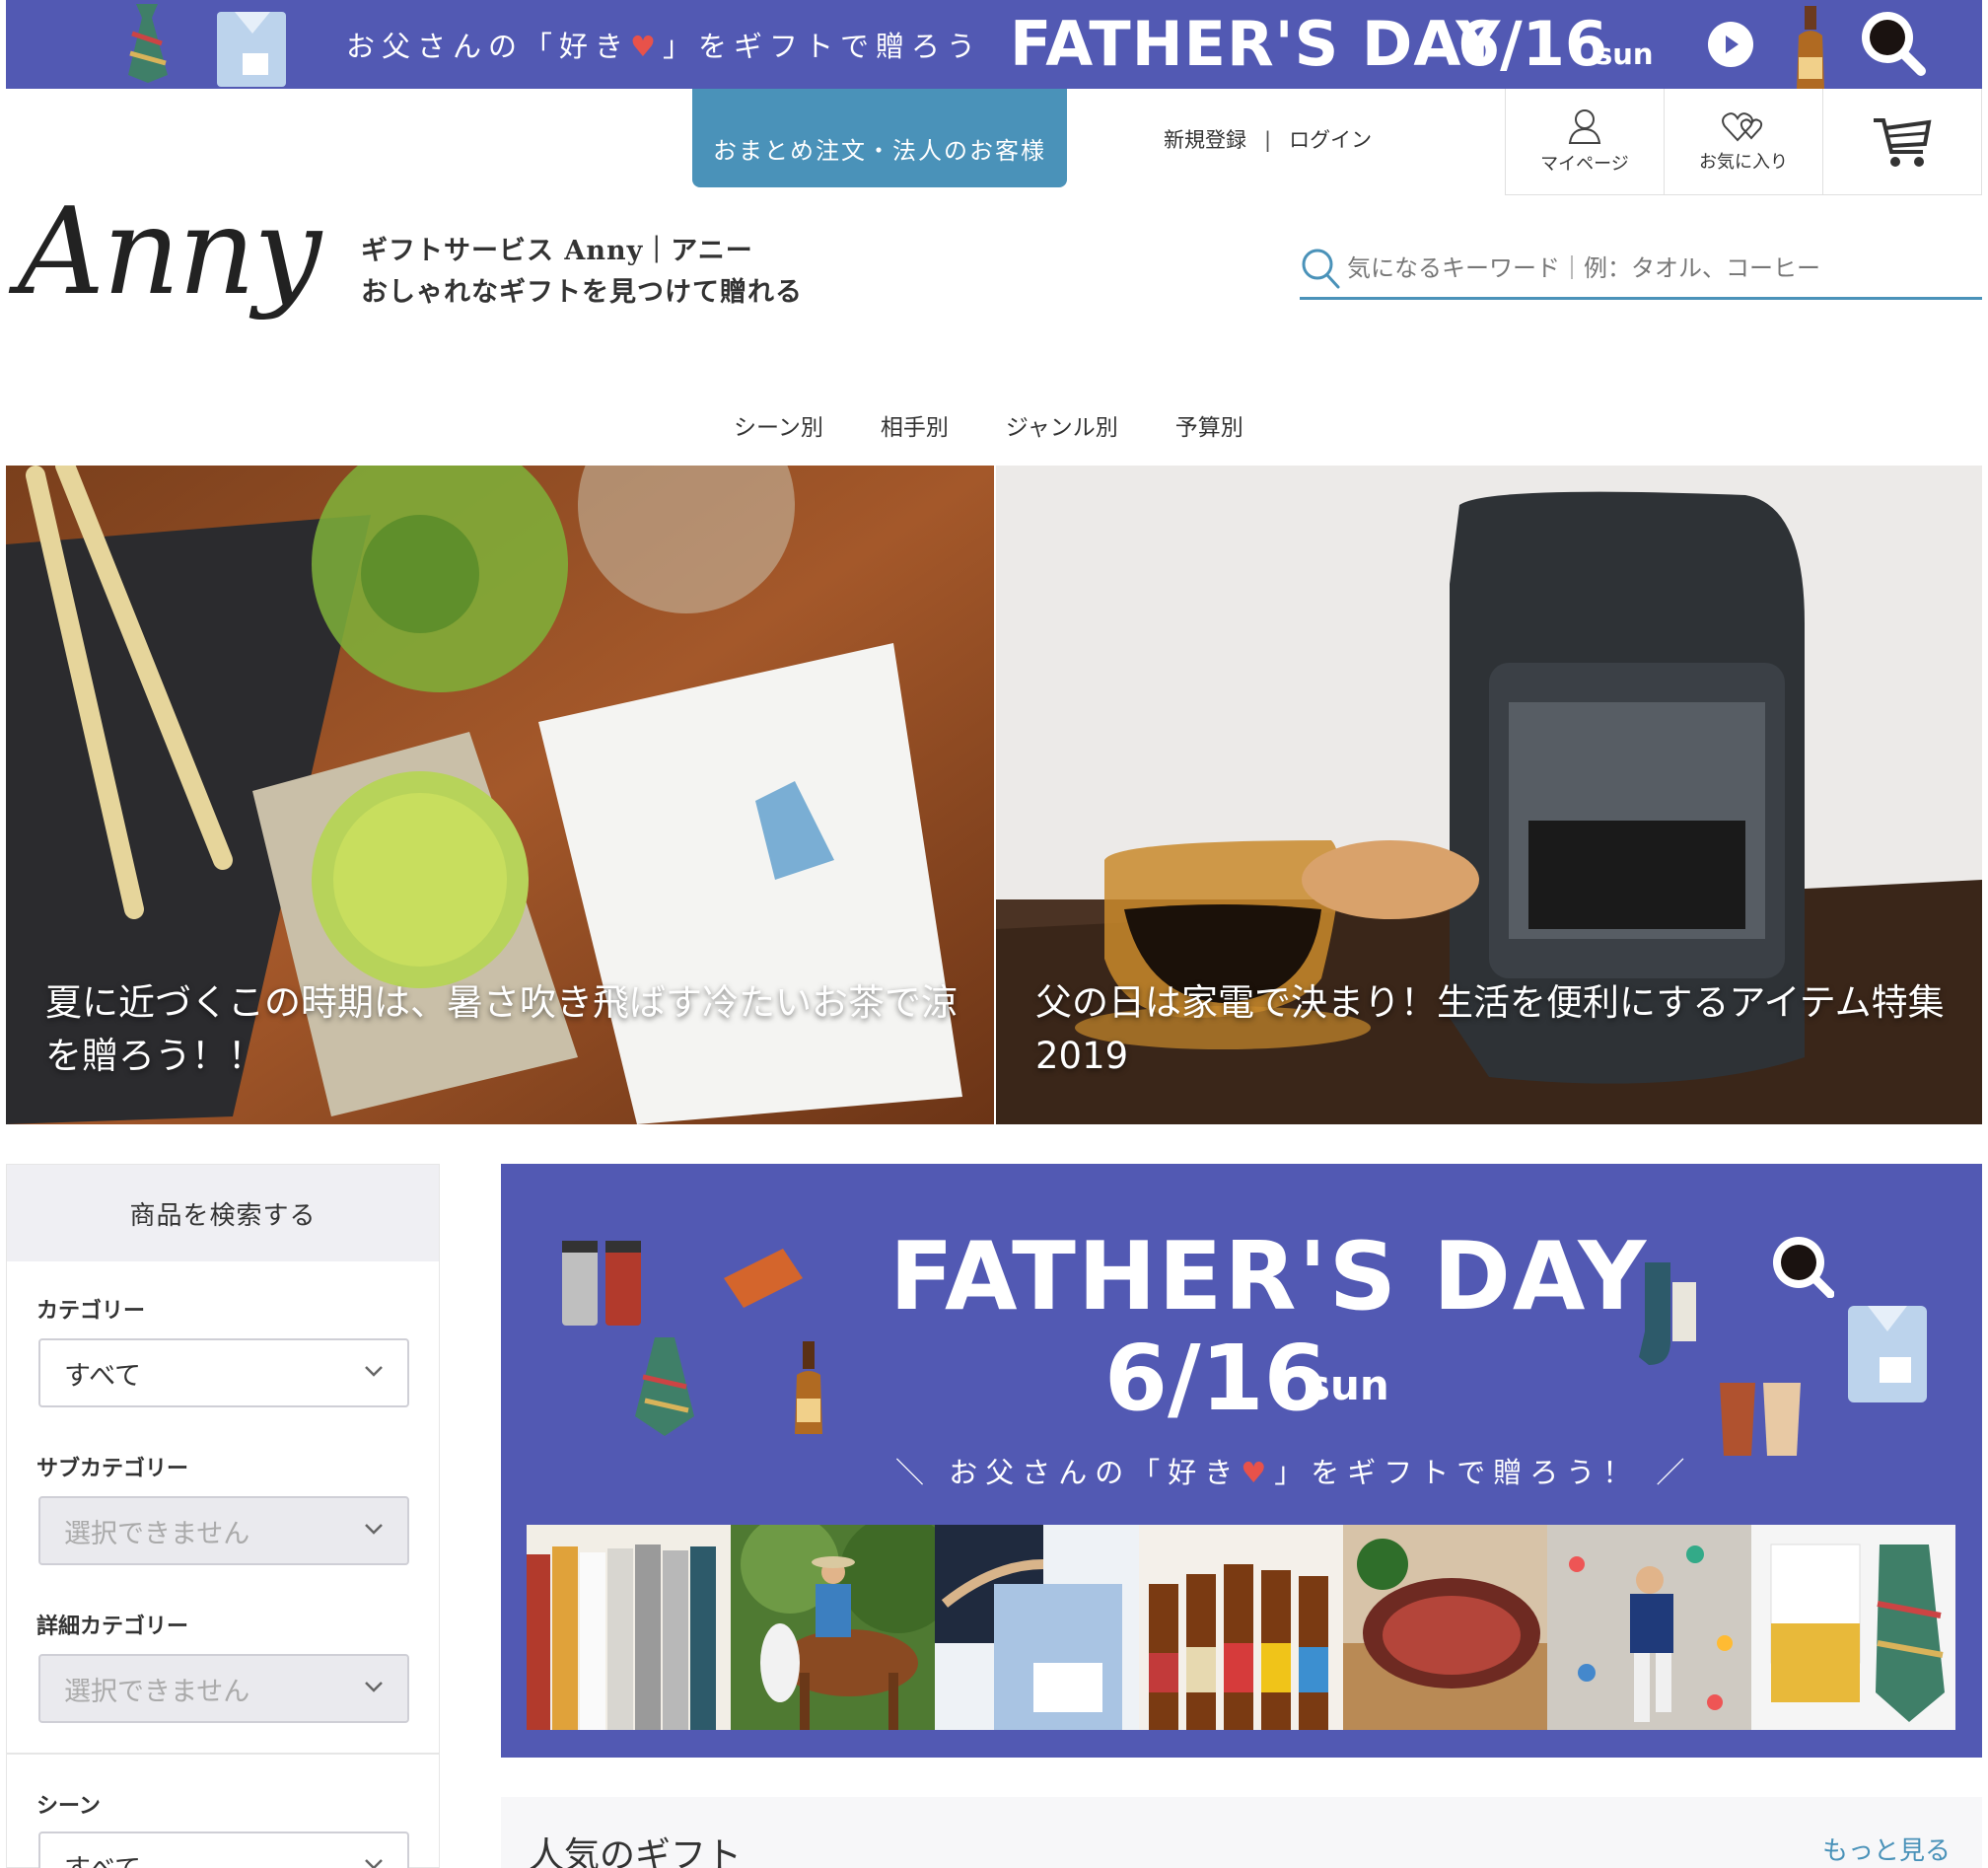 Image resolution: width=1988 pixels, height=1868 pixels. What do you see at coordinates (1886, 1849) in the screenshot?
I see `see-more-link: もっと見る` at bounding box center [1886, 1849].